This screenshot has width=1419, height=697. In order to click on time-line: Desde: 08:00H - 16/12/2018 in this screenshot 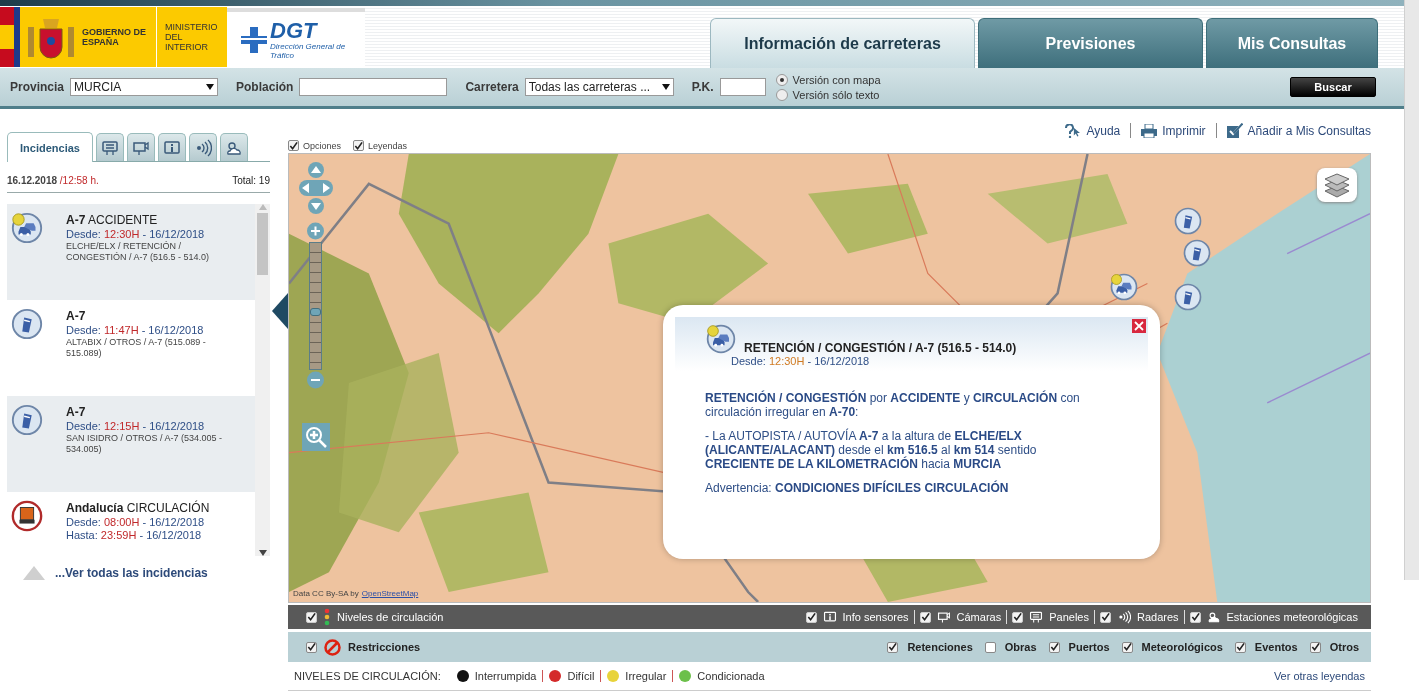, I will do `click(136, 522)`.